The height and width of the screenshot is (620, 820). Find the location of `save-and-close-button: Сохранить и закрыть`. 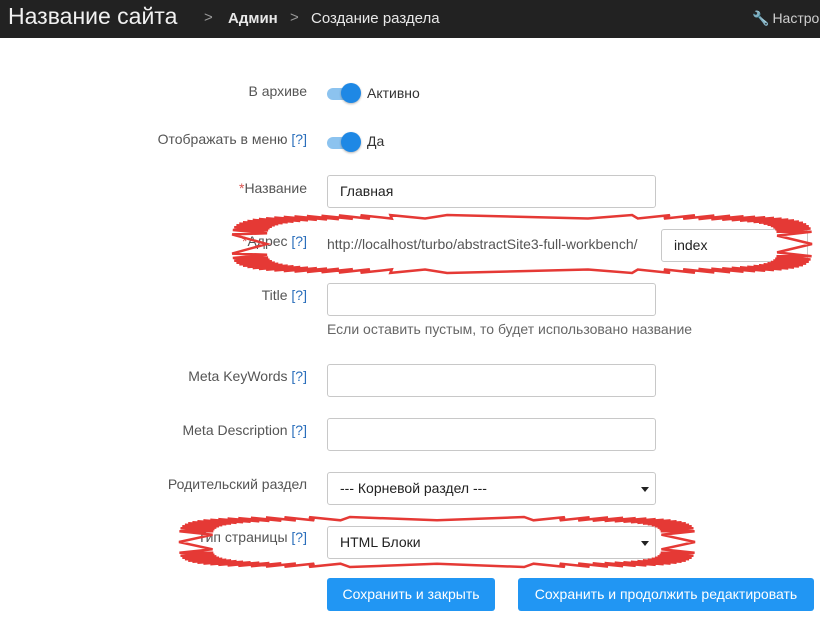

save-and-close-button: Сохранить и закрыть is located at coordinates (411, 594).